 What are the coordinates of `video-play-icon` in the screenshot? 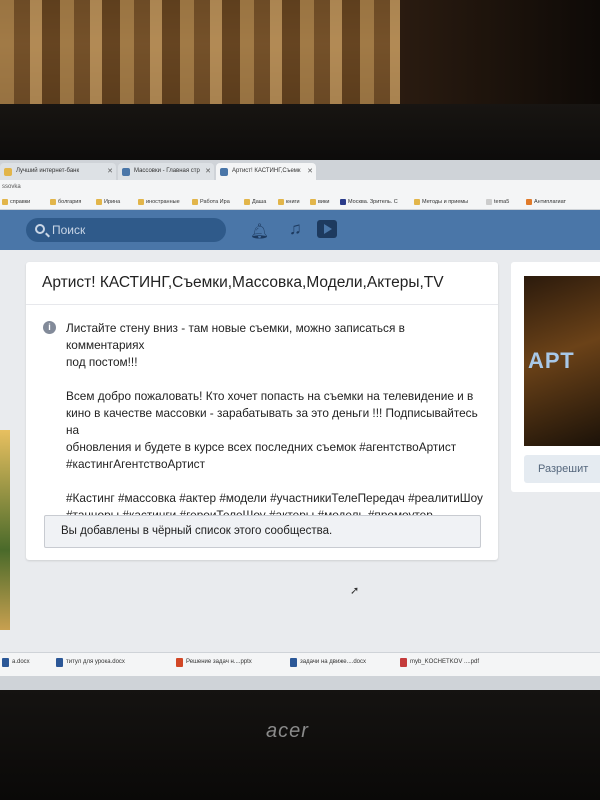 It's located at (327, 229).